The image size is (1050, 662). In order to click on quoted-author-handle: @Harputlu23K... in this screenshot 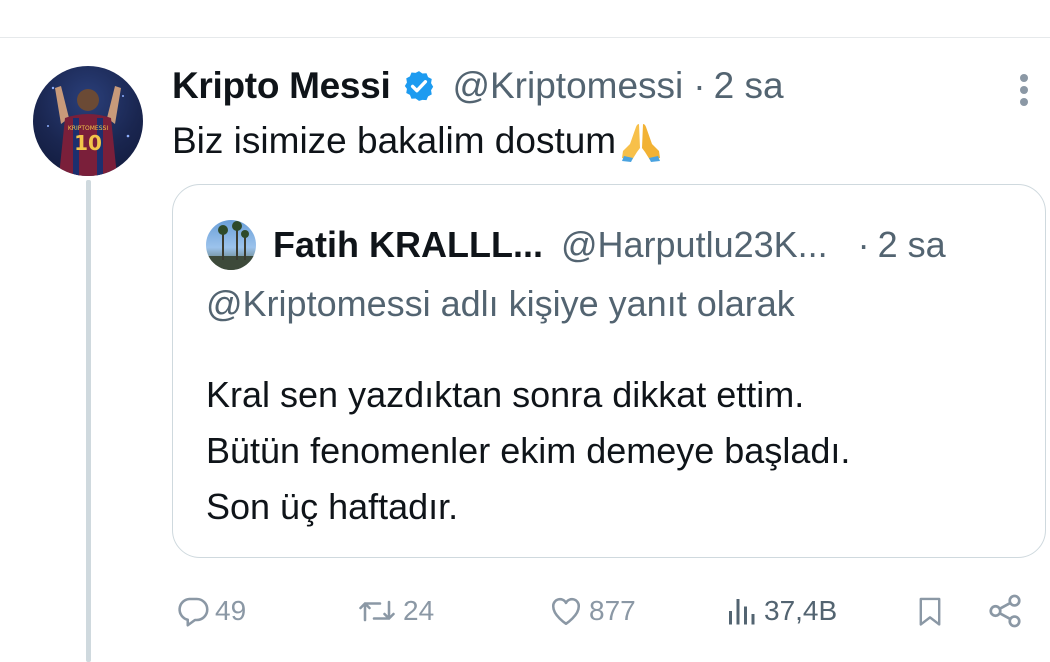, I will do `click(694, 245)`.